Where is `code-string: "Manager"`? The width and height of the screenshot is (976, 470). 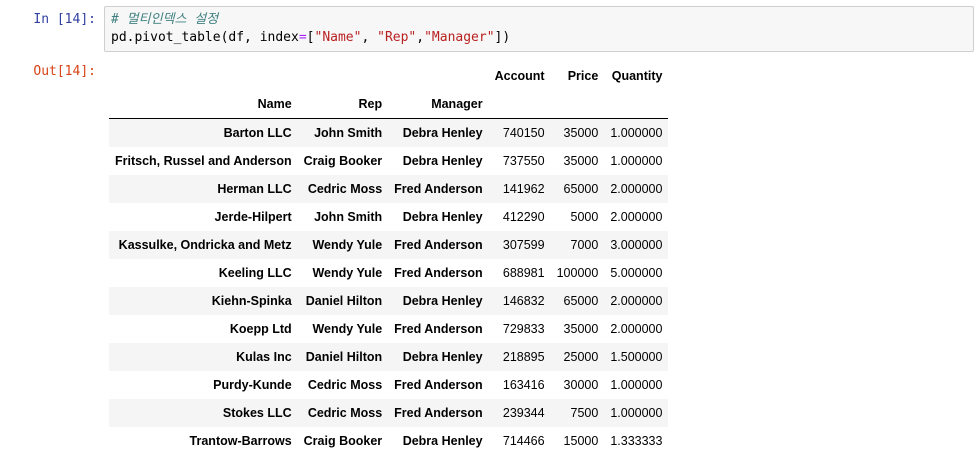 code-string: "Manager" is located at coordinates (459, 37).